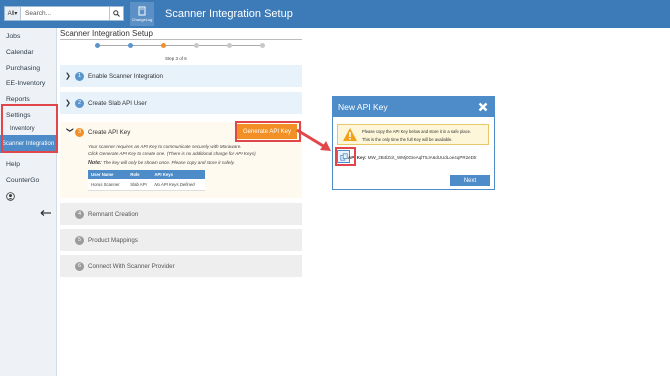 The height and width of the screenshot is (376, 670). What do you see at coordinates (45, 213) in the screenshot?
I see `arrow-left-icon` at bounding box center [45, 213].